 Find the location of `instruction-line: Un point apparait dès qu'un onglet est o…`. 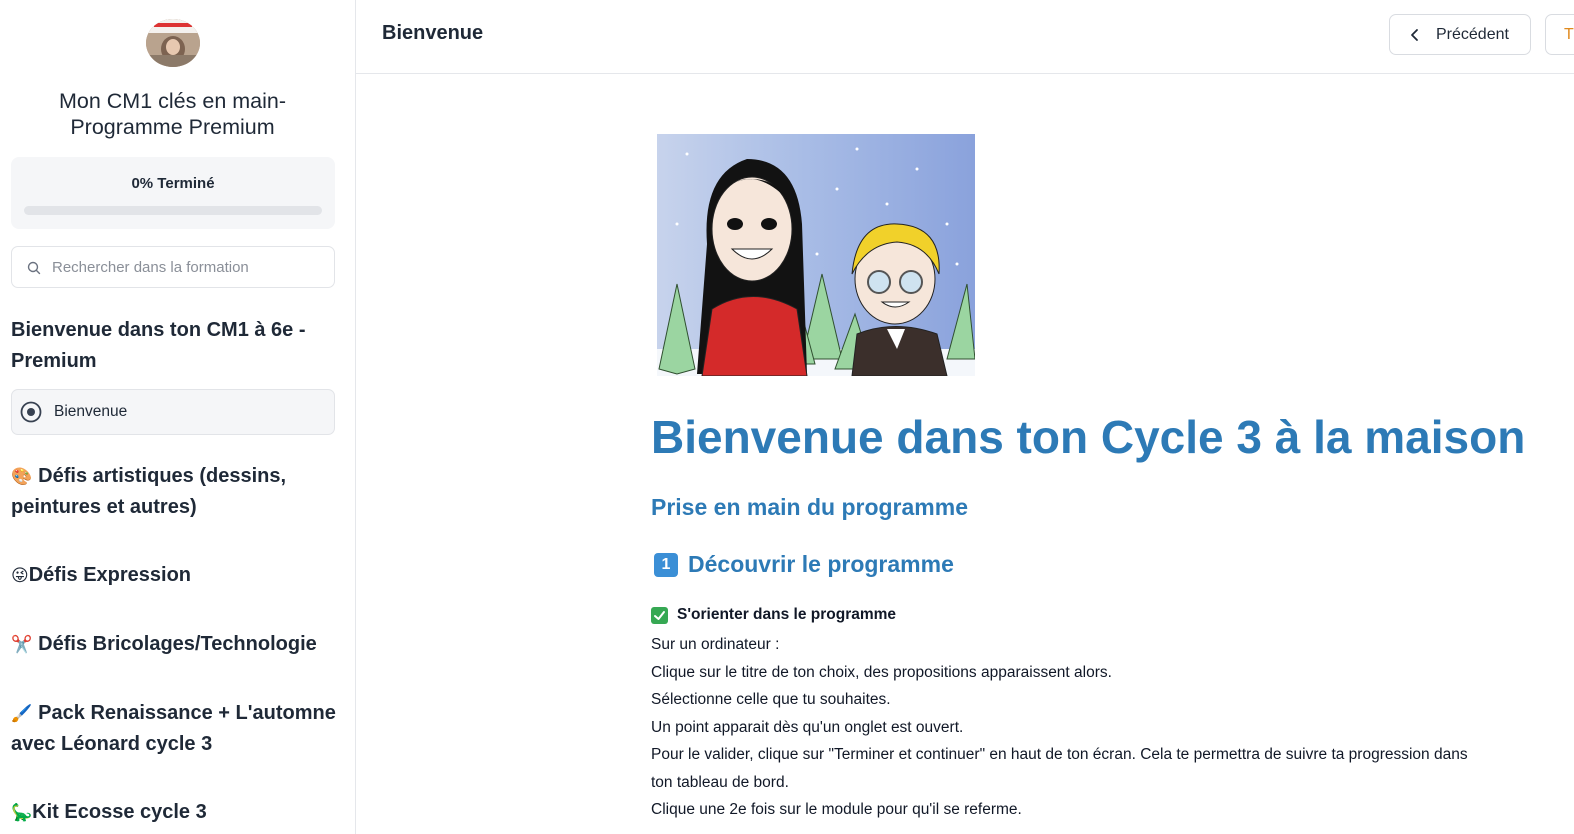

instruction-line: Un point apparait dès qu'un onglet est o… is located at coordinates (807, 727).